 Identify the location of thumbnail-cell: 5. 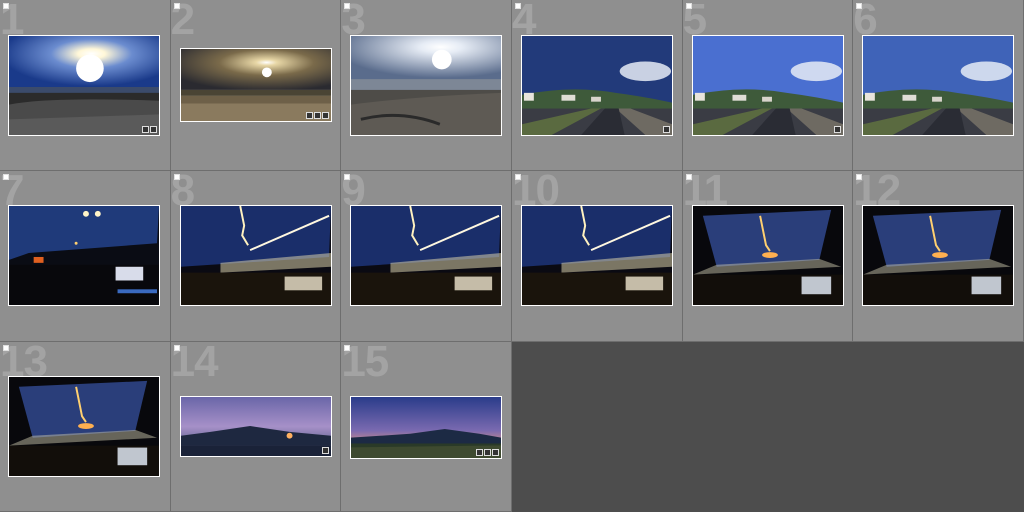
(768, 85).